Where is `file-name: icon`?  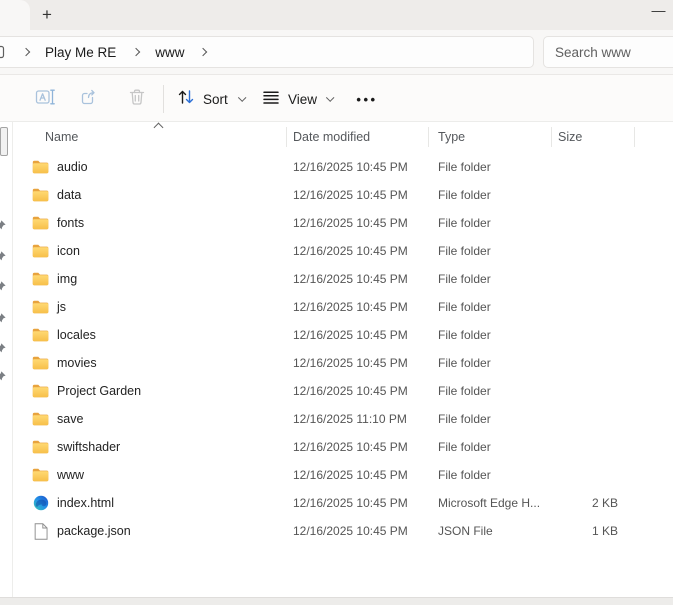 file-name: icon is located at coordinates (68, 251).